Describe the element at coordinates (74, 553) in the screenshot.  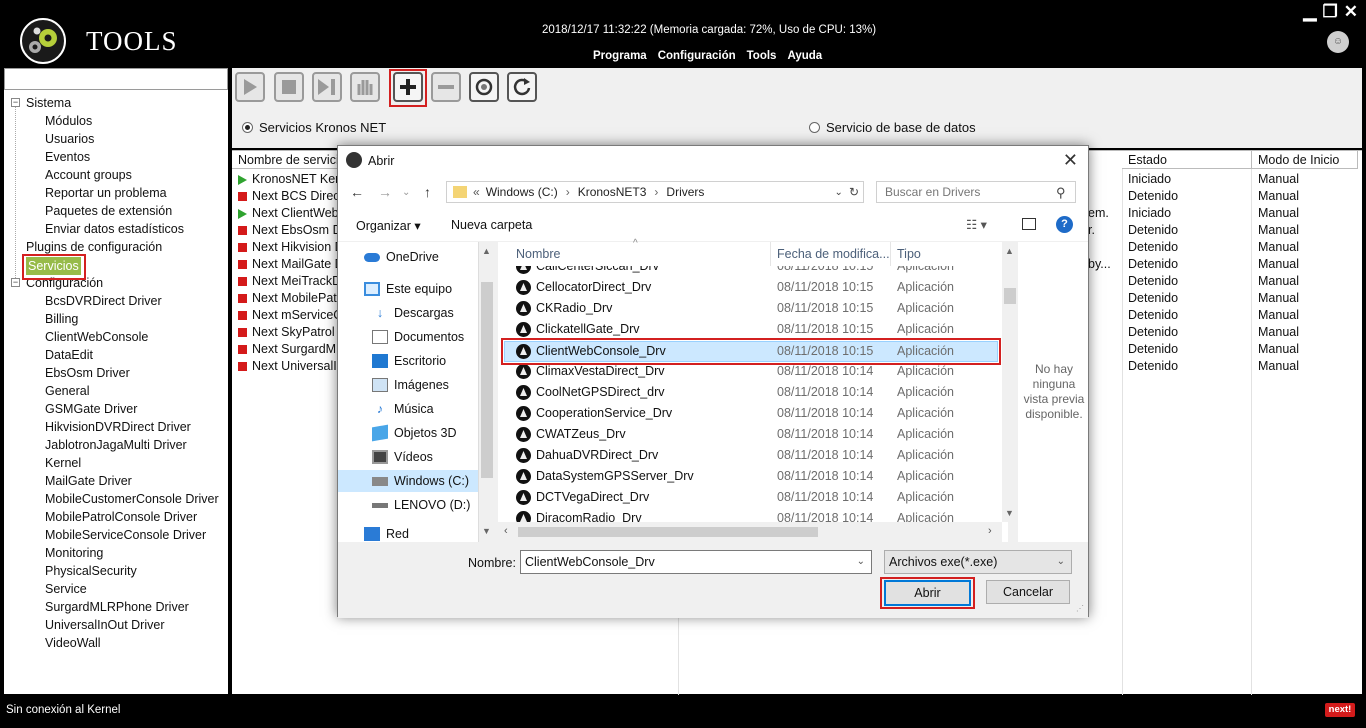
I see `tree-node-config-child: Monitoring` at that location.